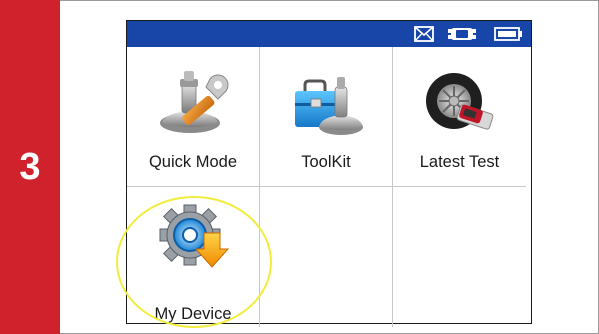  What do you see at coordinates (194, 236) in the screenshot?
I see `gear-download-icon` at bounding box center [194, 236].